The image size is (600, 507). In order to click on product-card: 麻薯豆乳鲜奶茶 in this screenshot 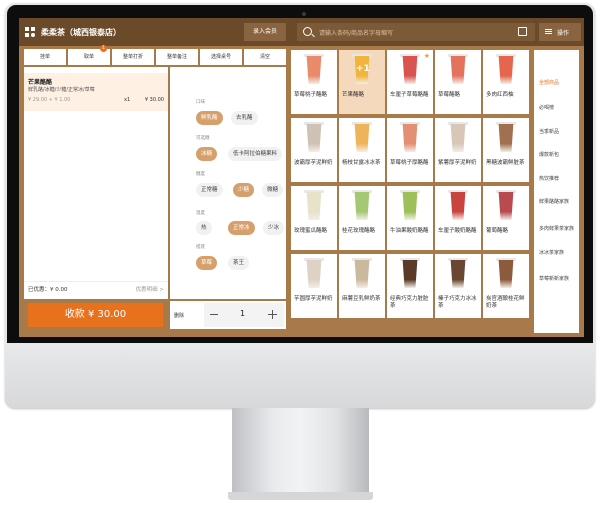, I will do `click(362, 286)`.